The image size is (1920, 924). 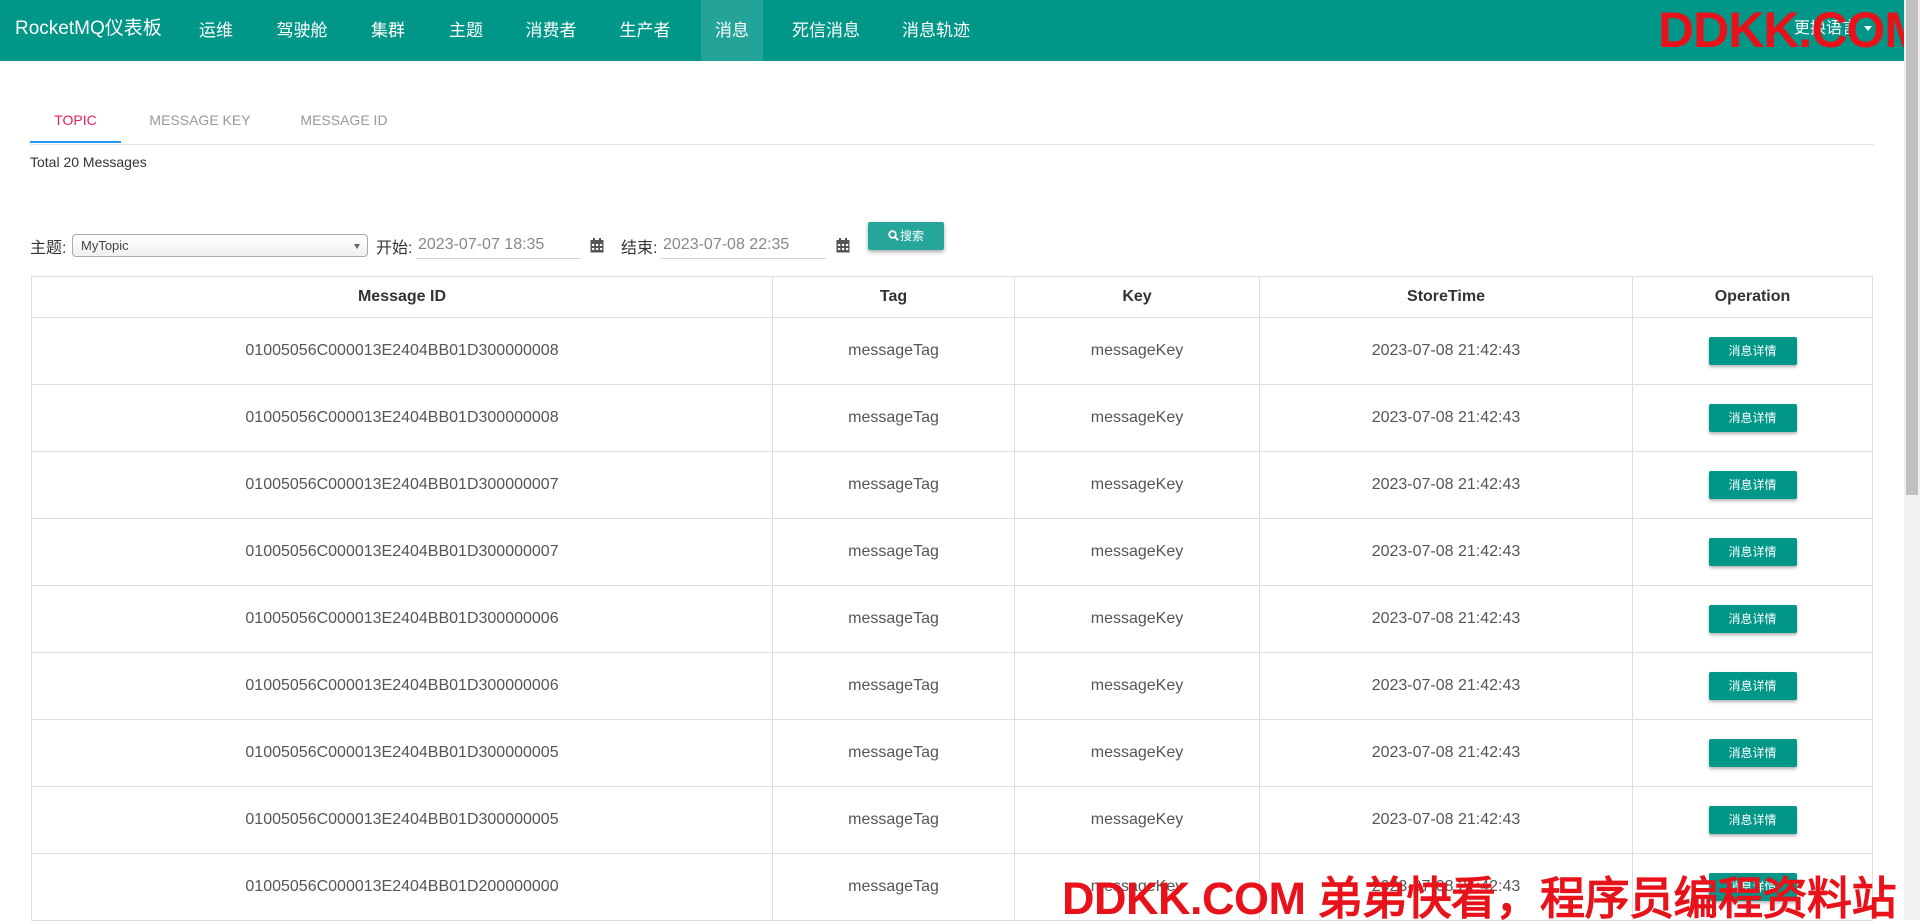 I want to click on vertical-scrollbar-thumb, so click(x=1912, y=247).